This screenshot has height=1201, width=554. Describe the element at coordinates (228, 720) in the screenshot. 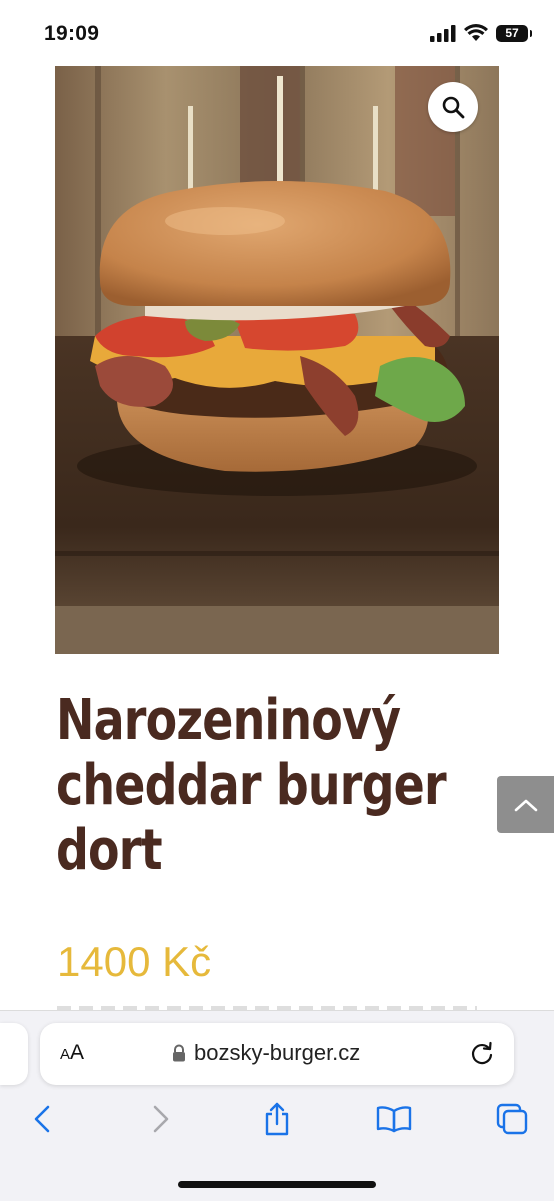

I see `title-line: Narozeninový` at that location.